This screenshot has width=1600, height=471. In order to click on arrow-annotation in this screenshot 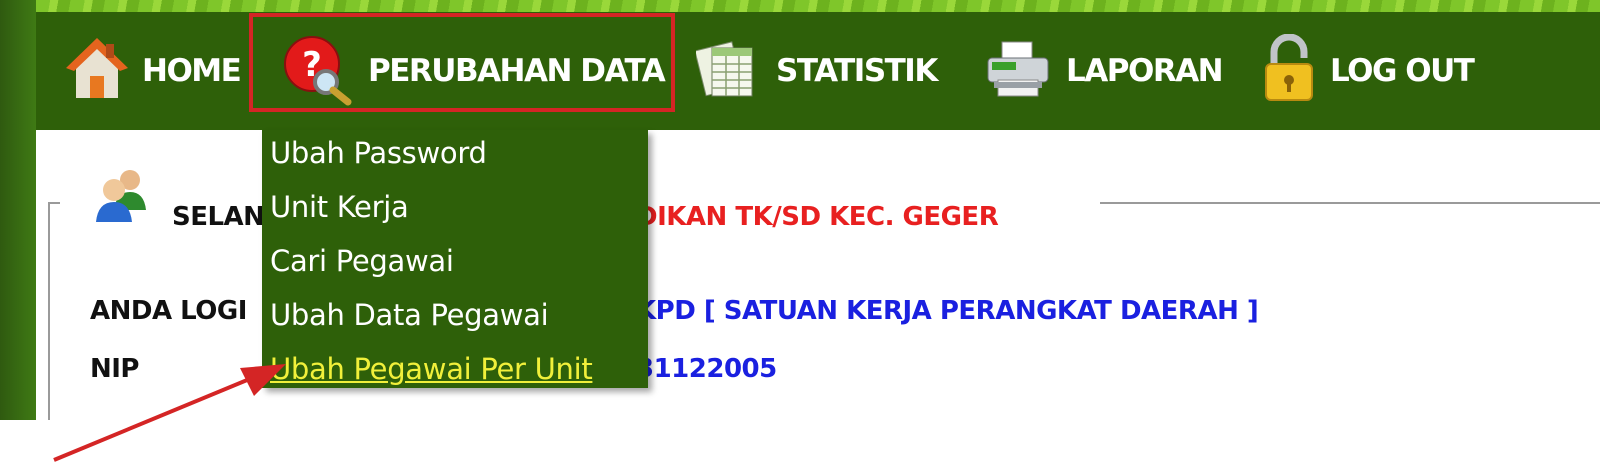, I will do `click(169, 413)`.